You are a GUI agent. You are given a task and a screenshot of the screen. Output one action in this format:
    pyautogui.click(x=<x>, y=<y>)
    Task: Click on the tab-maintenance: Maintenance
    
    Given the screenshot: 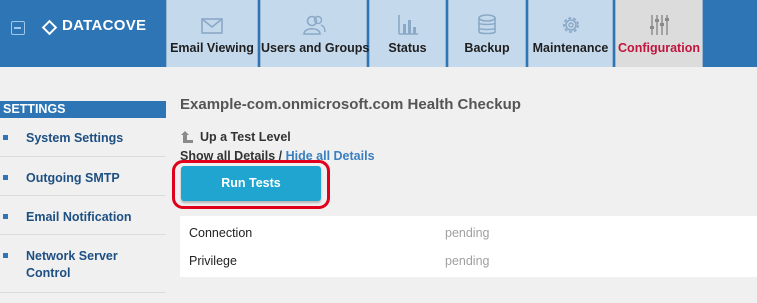 What is the action you would take?
    pyautogui.click(x=570, y=33)
    